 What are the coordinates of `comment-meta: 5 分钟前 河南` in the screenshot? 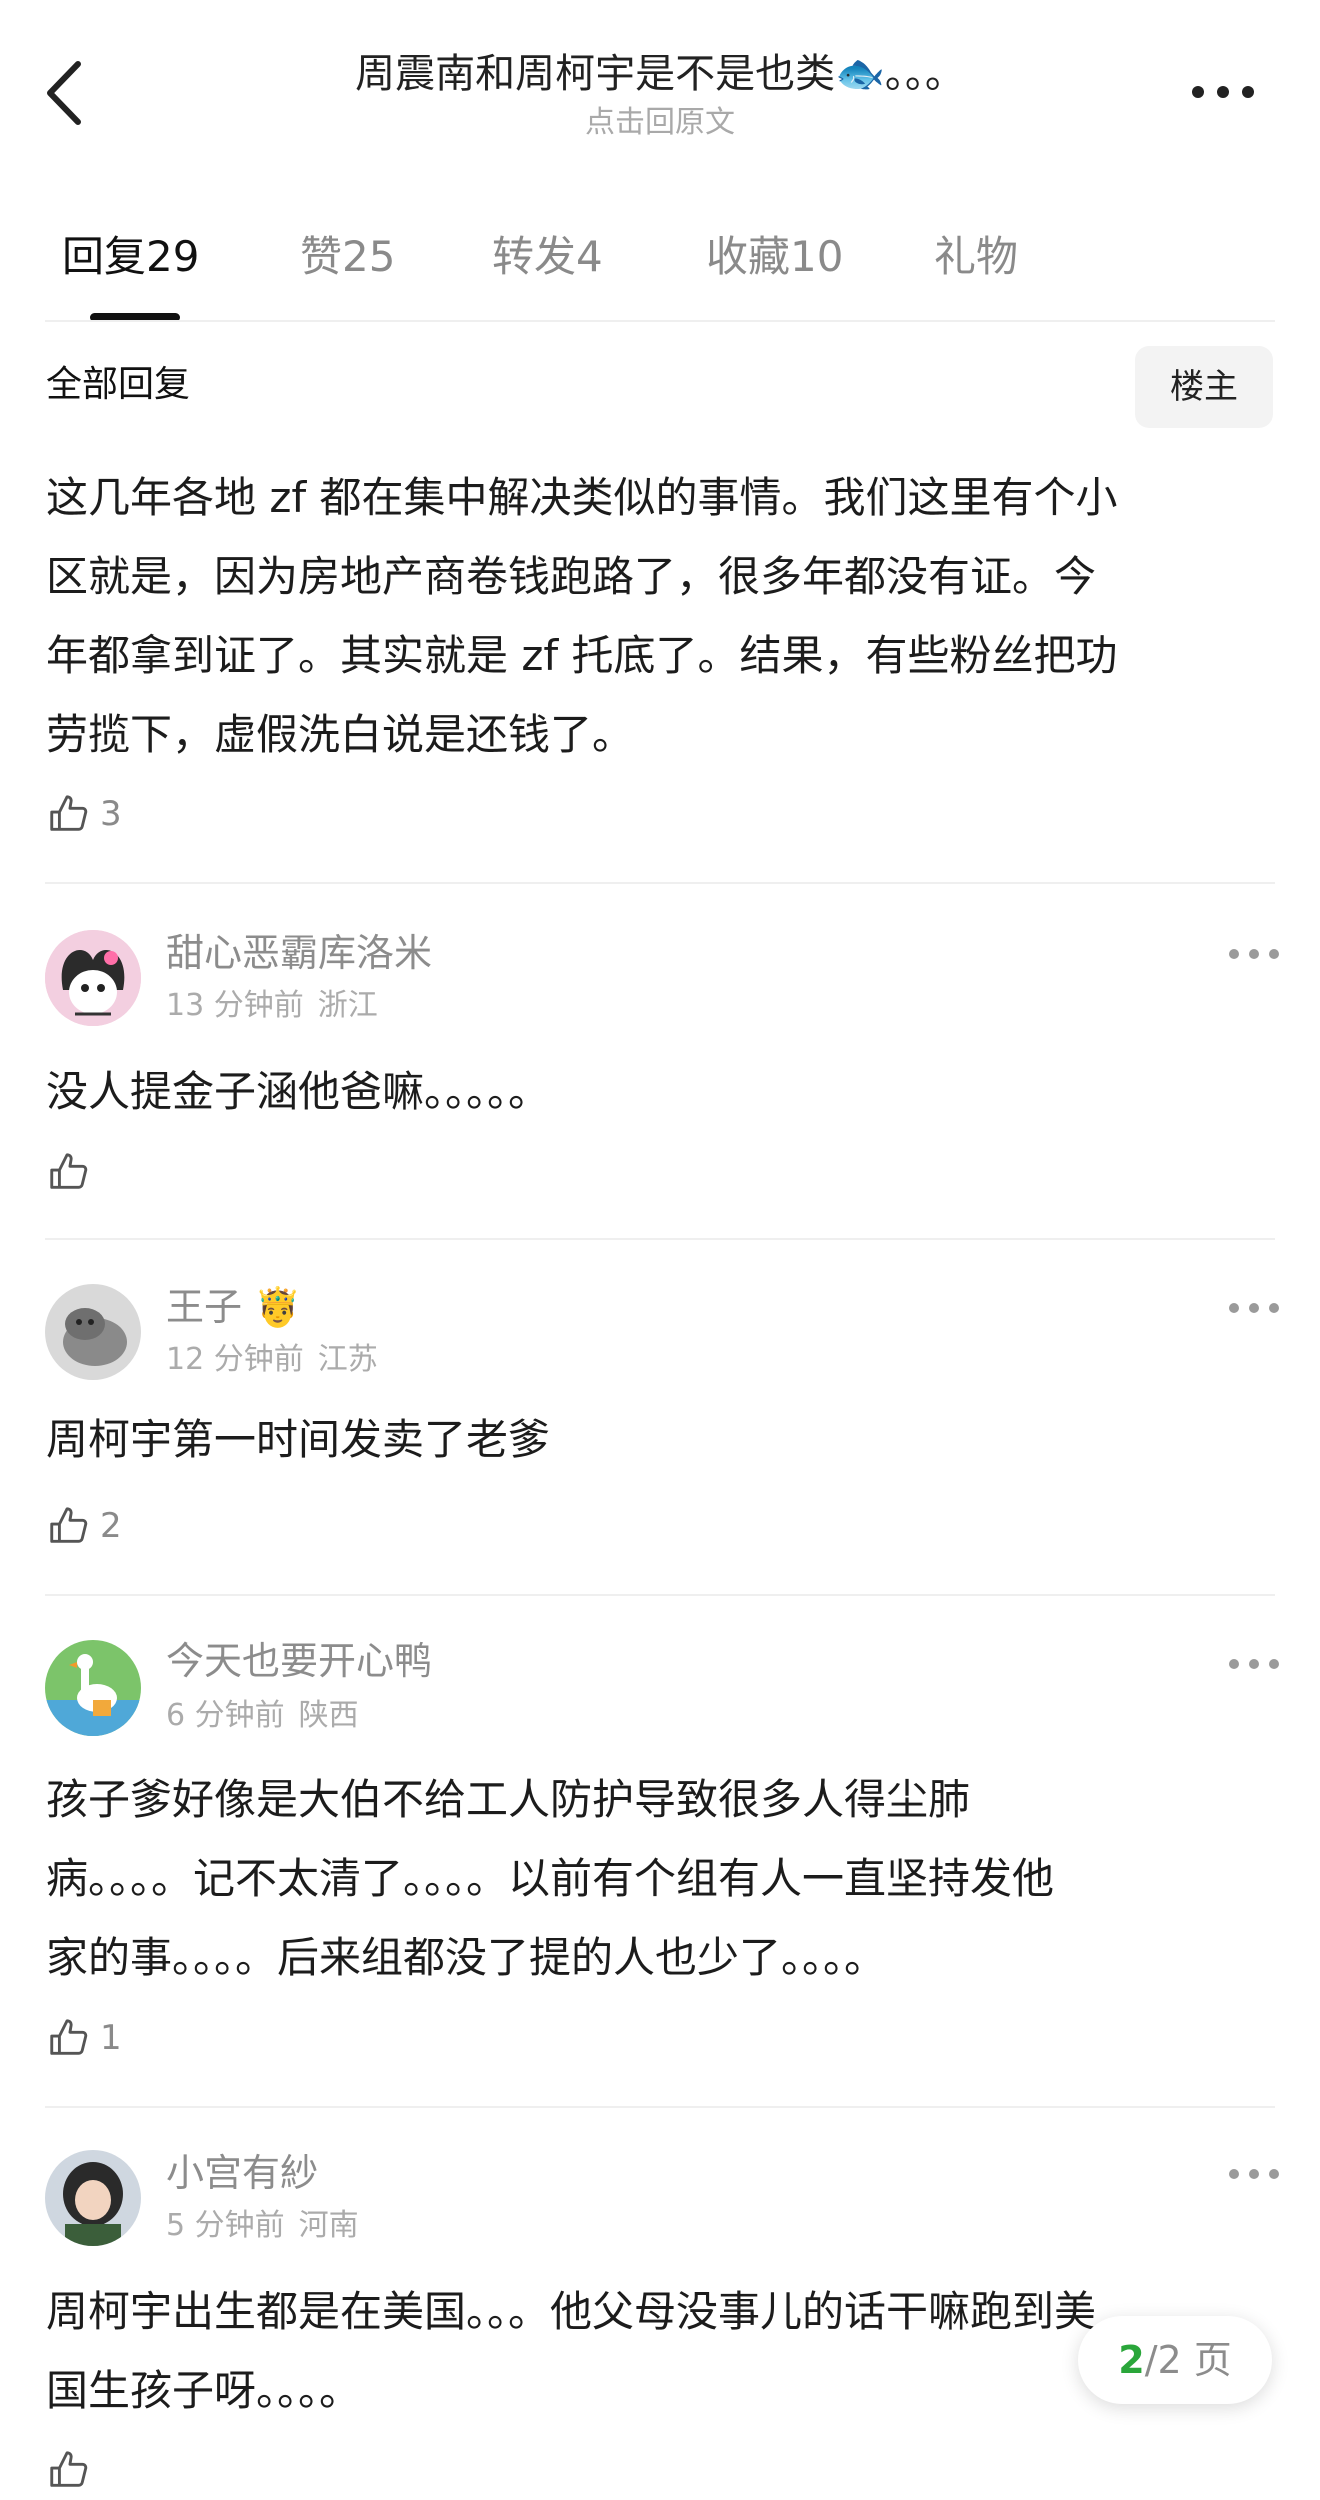 It's located at (262, 2226).